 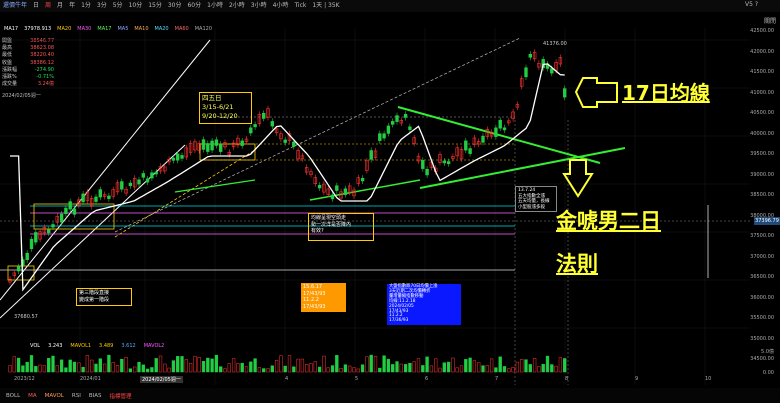 I want to click on note-line: 17/36/93, so click(x=399, y=321).